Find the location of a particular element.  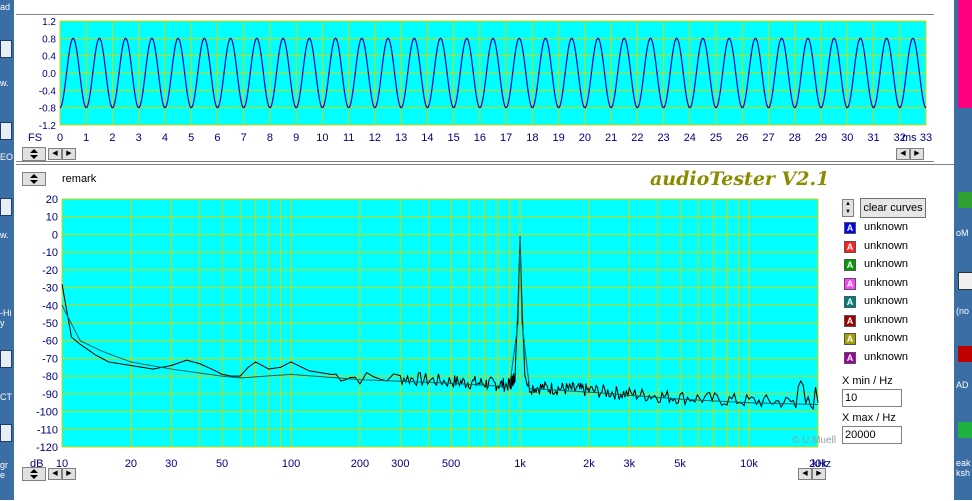

oscilloscope-x-tick-label: 5 is located at coordinates (191, 138).